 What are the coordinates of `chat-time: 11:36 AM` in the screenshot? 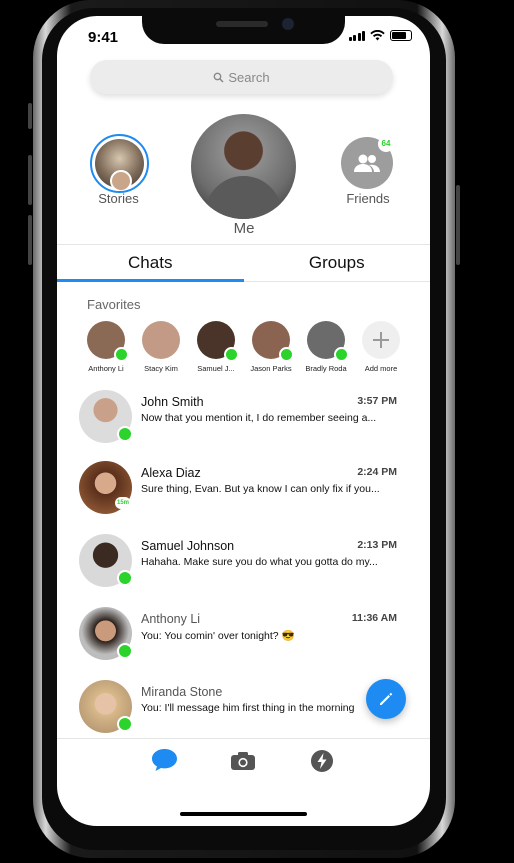 It's located at (374, 618).